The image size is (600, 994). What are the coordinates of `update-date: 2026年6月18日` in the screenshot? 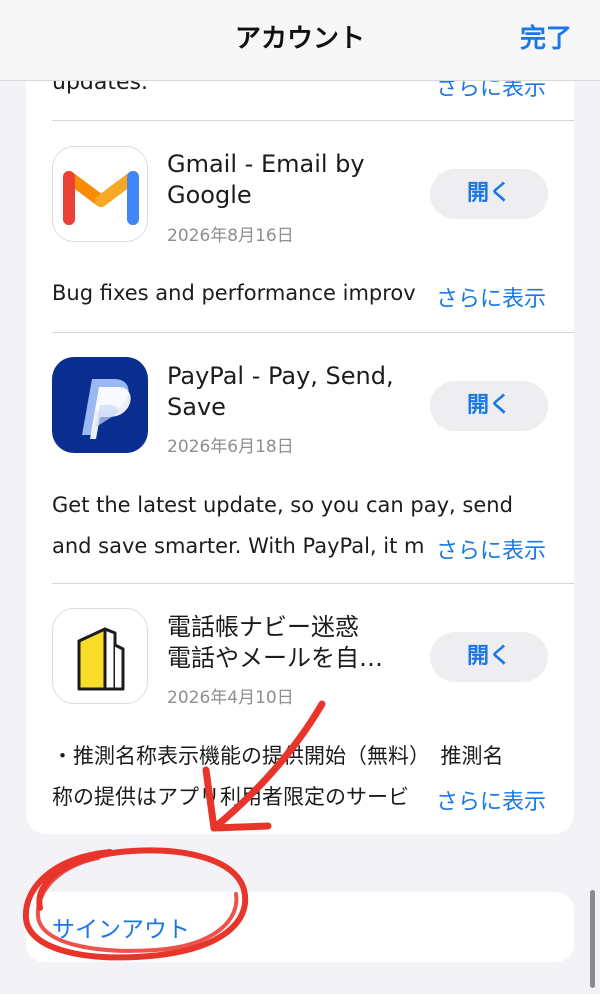 It's located at (230, 447).